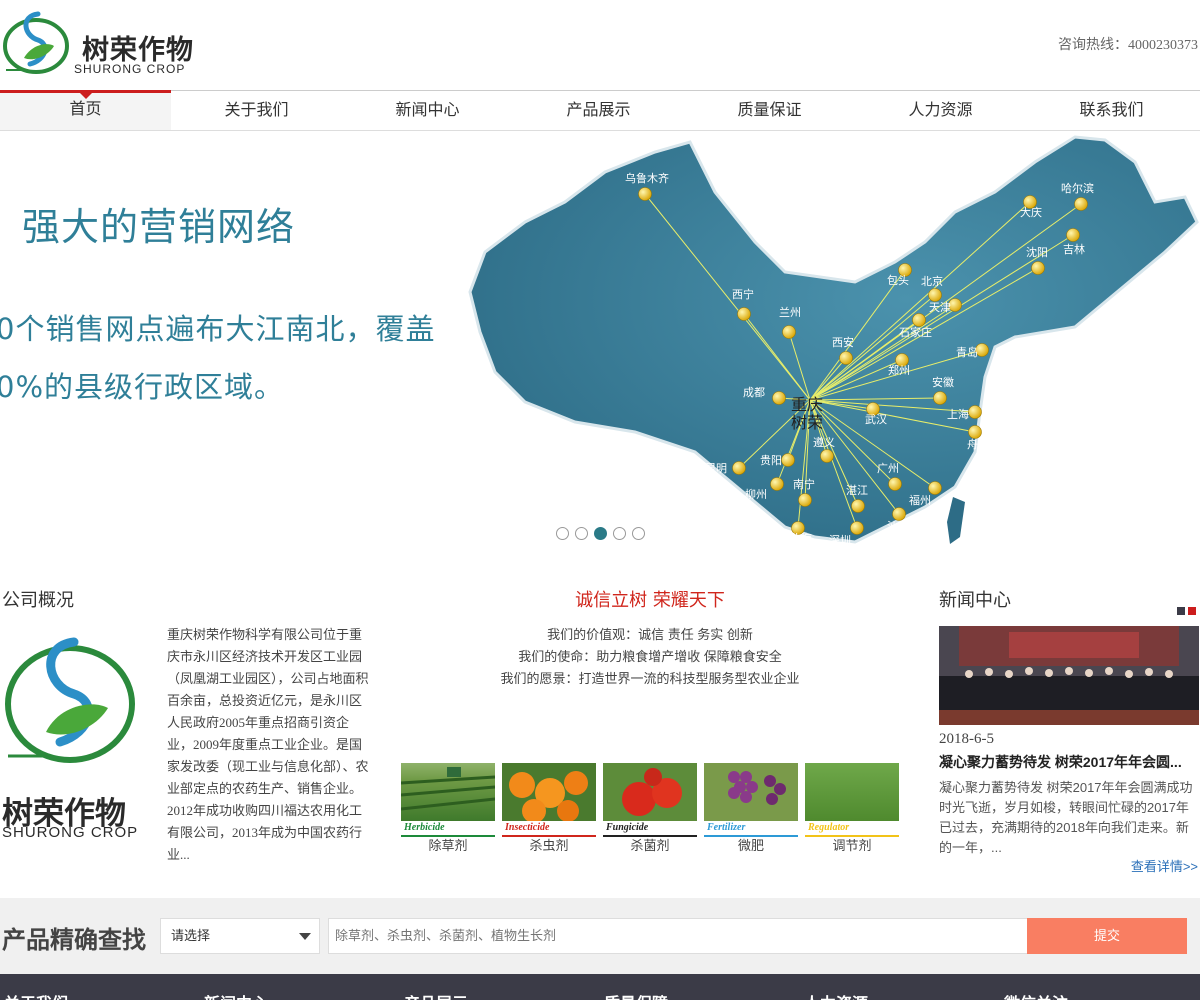 The width and height of the screenshot is (1200, 1000). What do you see at coordinates (104, 995) in the screenshot?
I see `footer-link-about: 关于我们` at bounding box center [104, 995].